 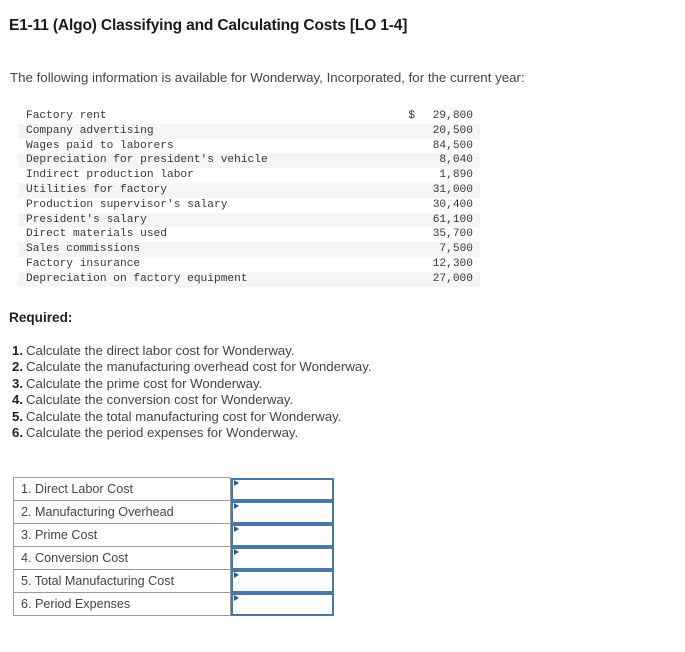 What do you see at coordinates (249, 279) in the screenshot?
I see `cost-row: Depreciation on factory equipment 27,000` at bounding box center [249, 279].